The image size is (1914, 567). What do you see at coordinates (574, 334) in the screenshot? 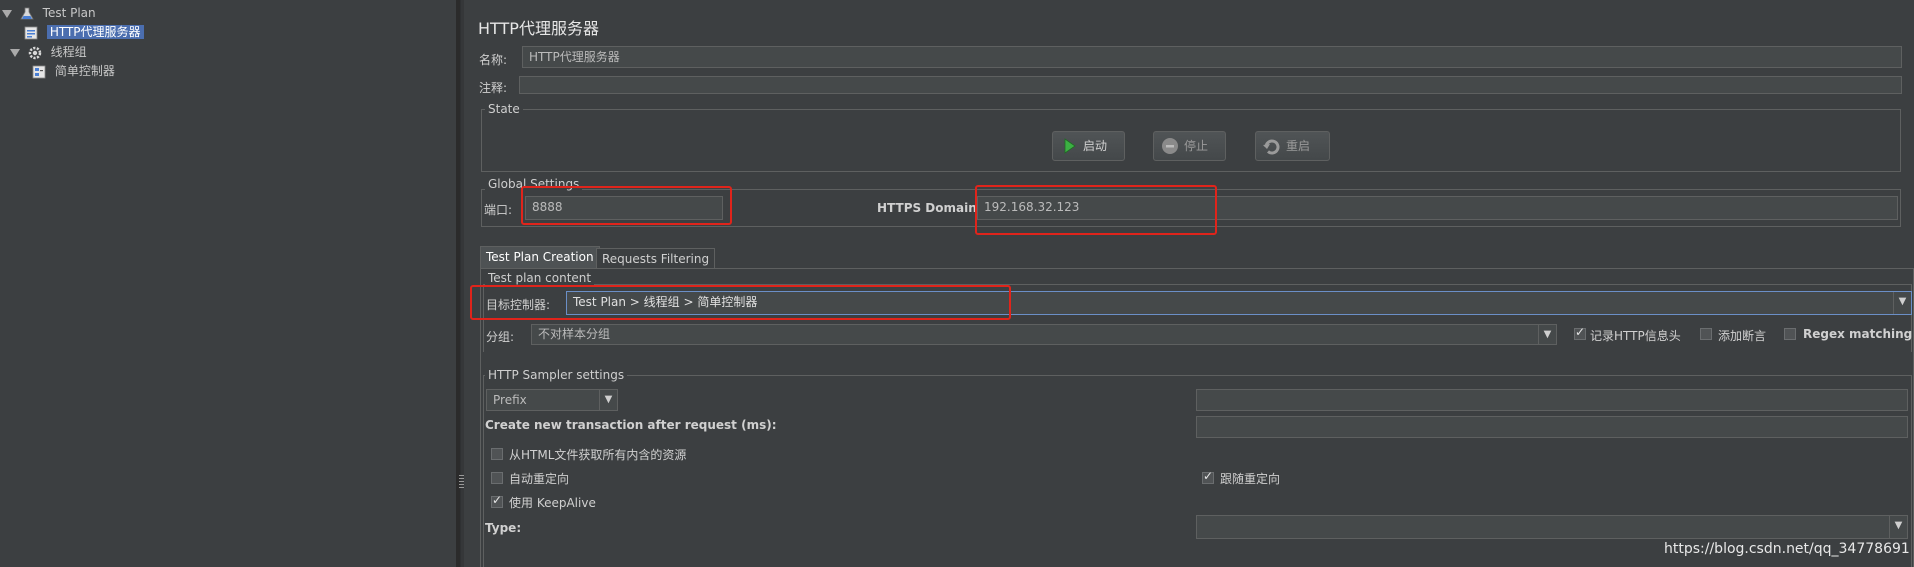
I see `grouping-value: 不对样本分组` at bounding box center [574, 334].